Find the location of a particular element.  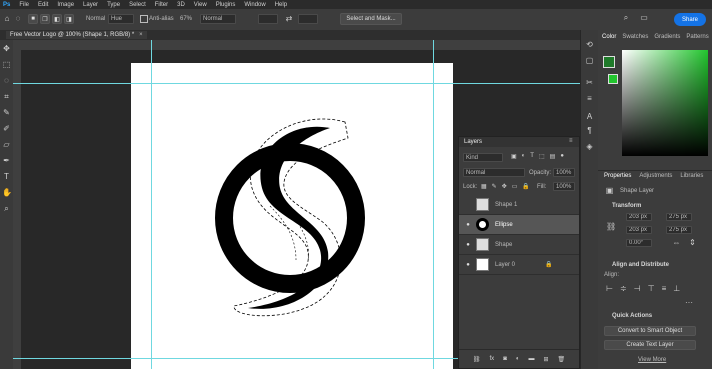

fx-icon: fx is located at coordinates (492, 359).